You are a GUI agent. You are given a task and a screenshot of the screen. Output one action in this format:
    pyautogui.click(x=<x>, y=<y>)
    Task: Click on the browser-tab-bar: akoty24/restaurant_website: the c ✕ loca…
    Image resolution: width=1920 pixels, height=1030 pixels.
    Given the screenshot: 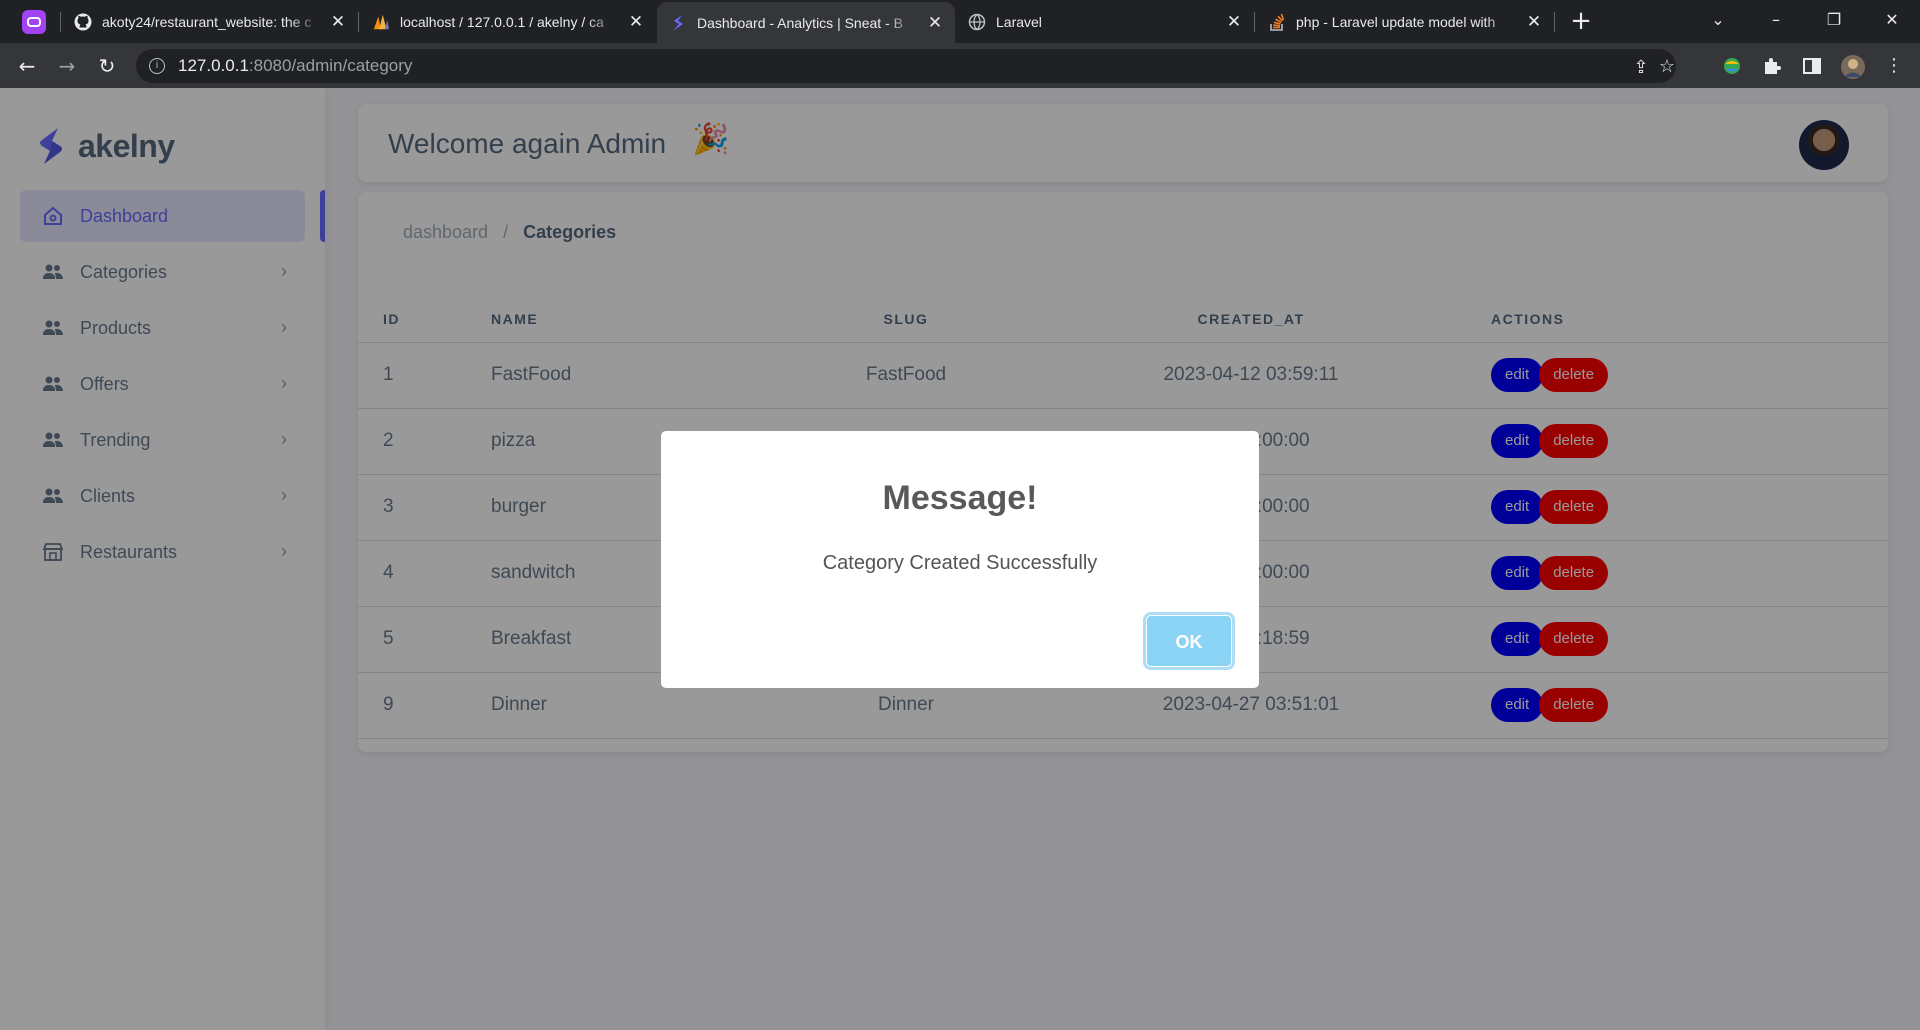 What is the action you would take?
    pyautogui.click(x=960, y=21)
    